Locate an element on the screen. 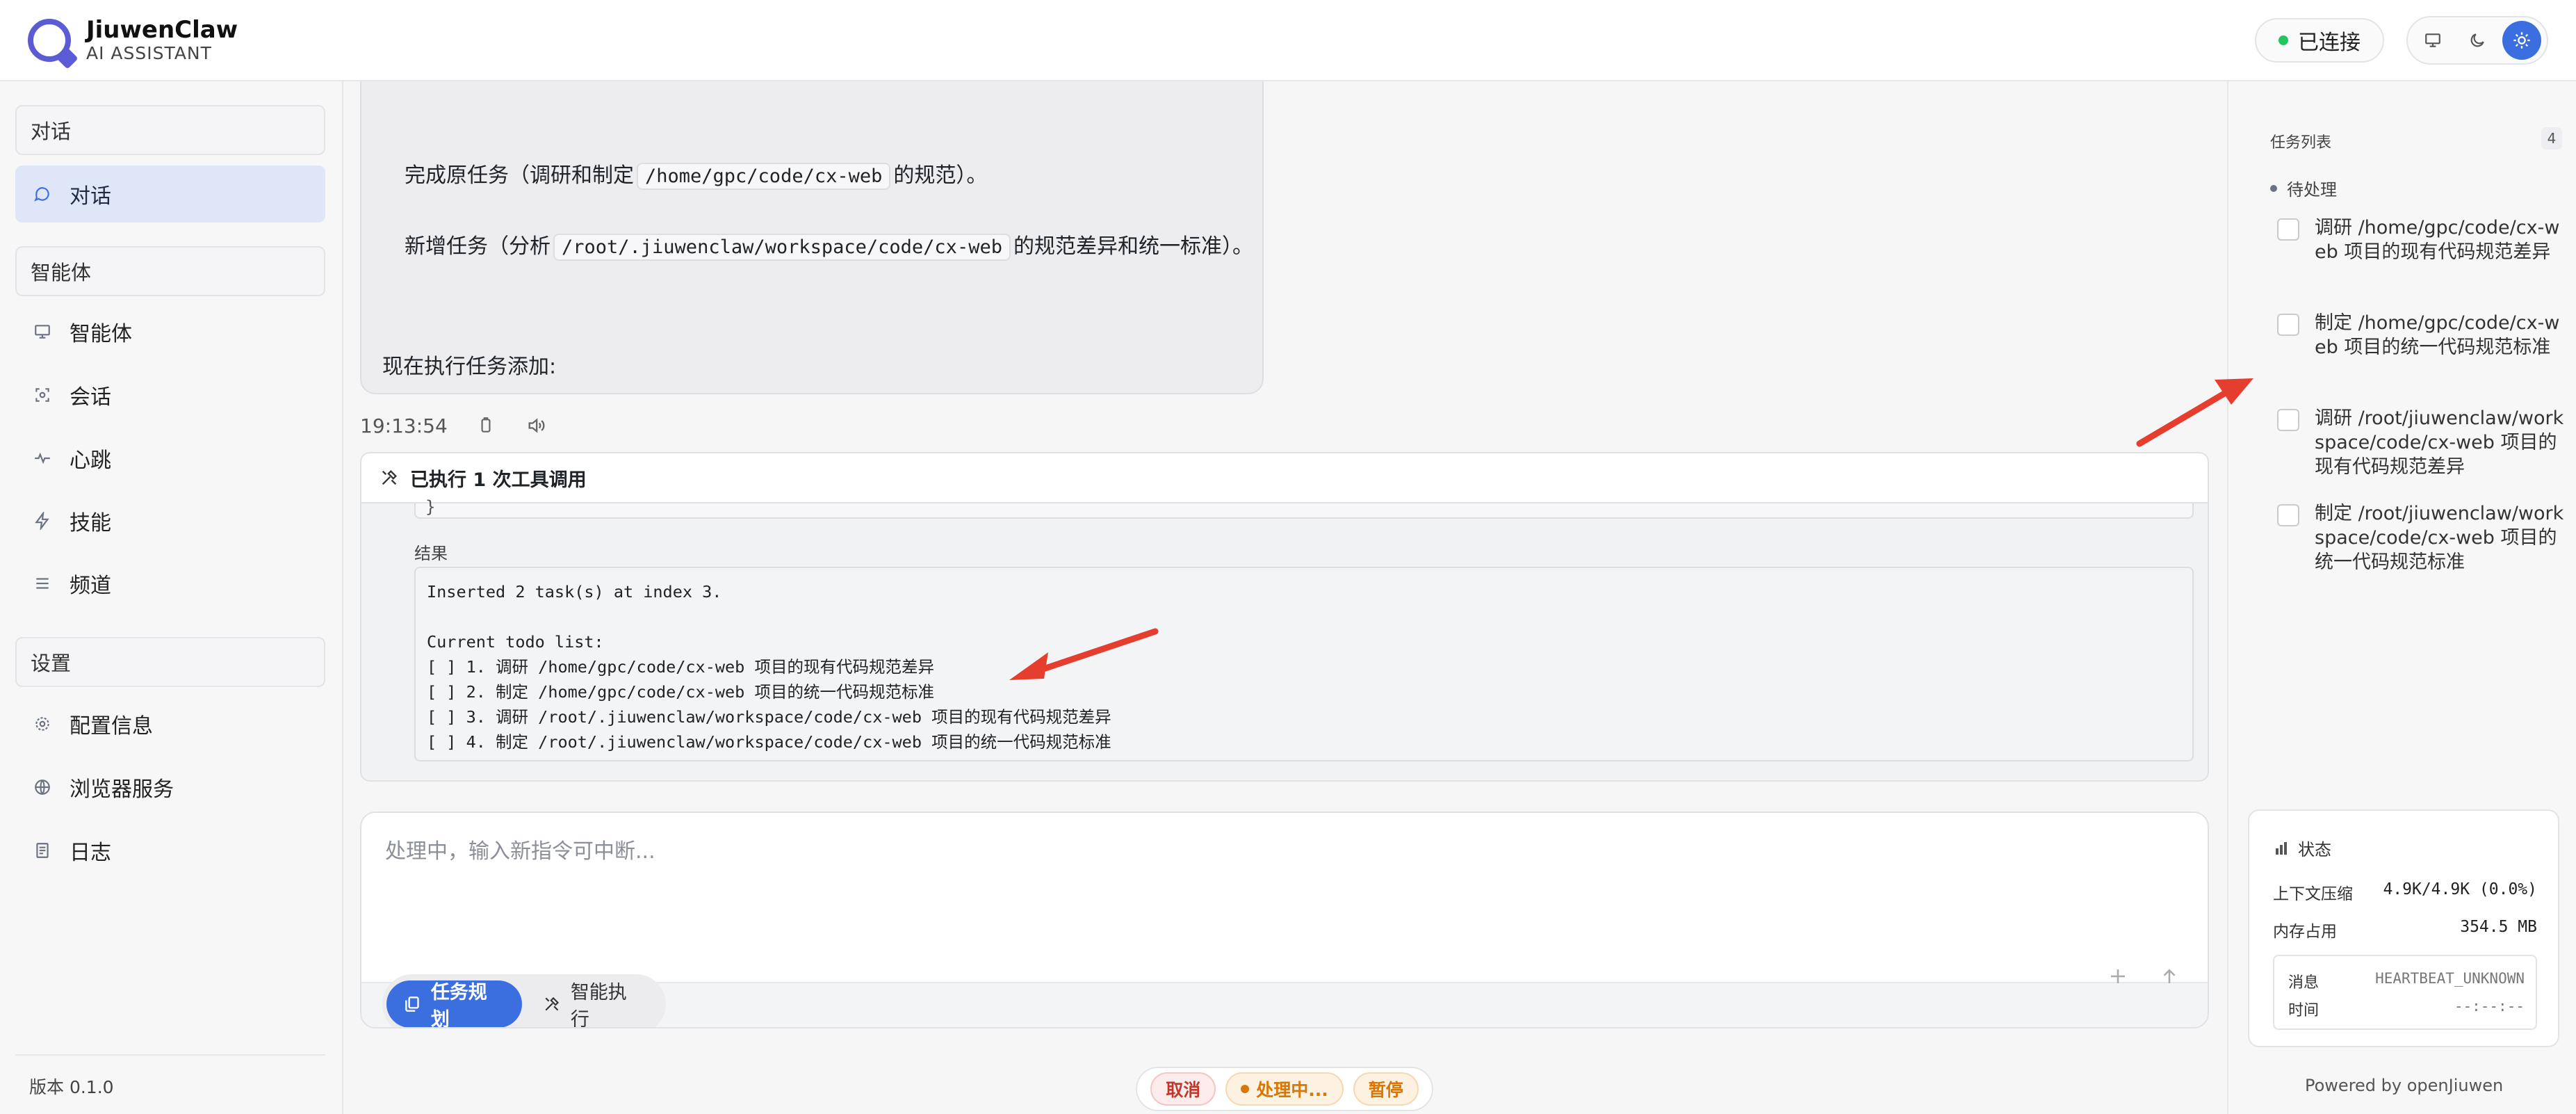 The image size is (2576, 1114). sidebar-item-session: 会话 is located at coordinates (170, 394).